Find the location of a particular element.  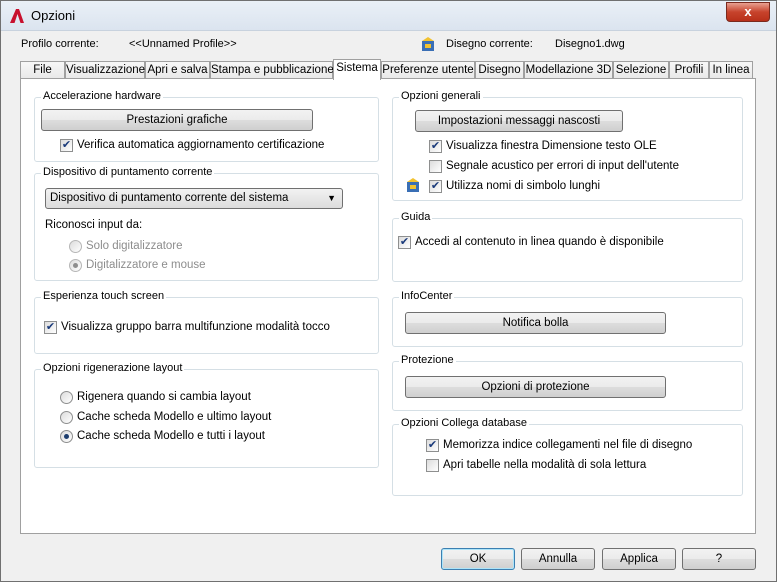

chevron-down-icon: ▼ is located at coordinates (331, 198).